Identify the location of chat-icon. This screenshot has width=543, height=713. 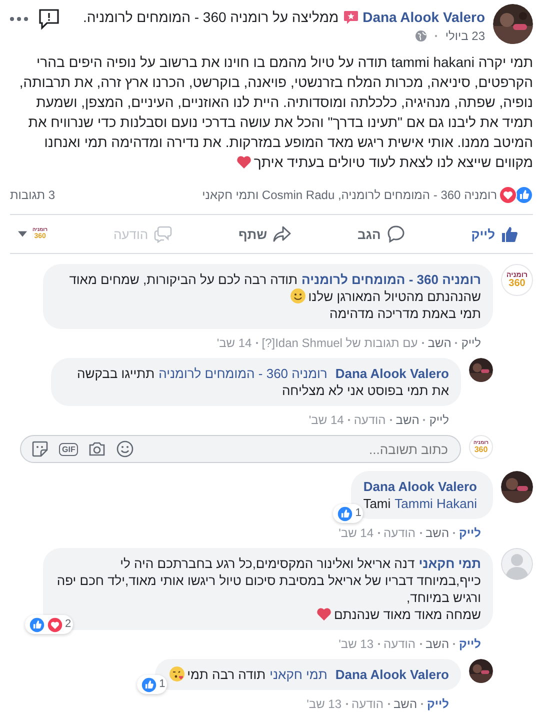
(163, 234).